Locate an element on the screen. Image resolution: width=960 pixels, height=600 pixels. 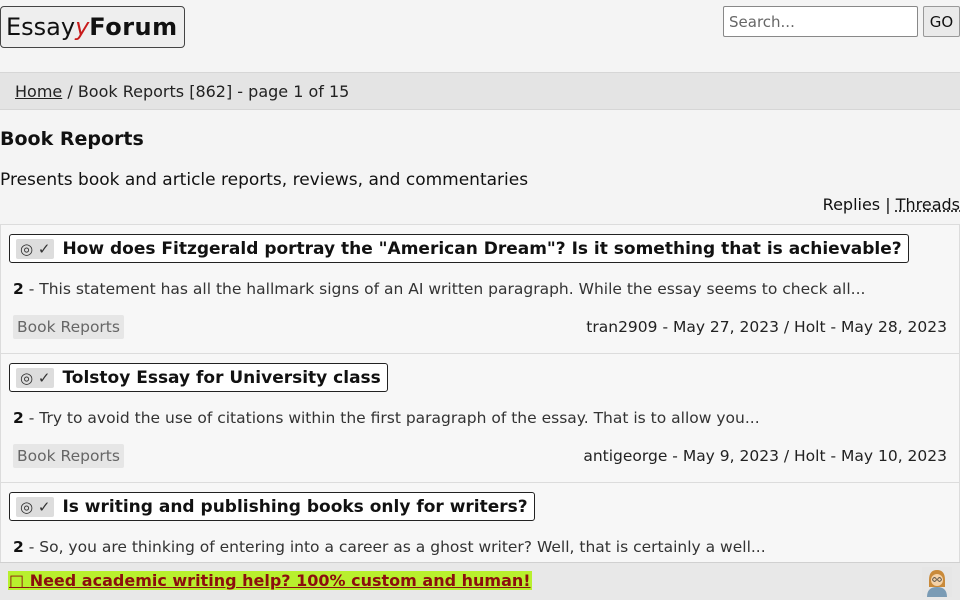
site-logo: Essay y Forum is located at coordinates (92, 27).